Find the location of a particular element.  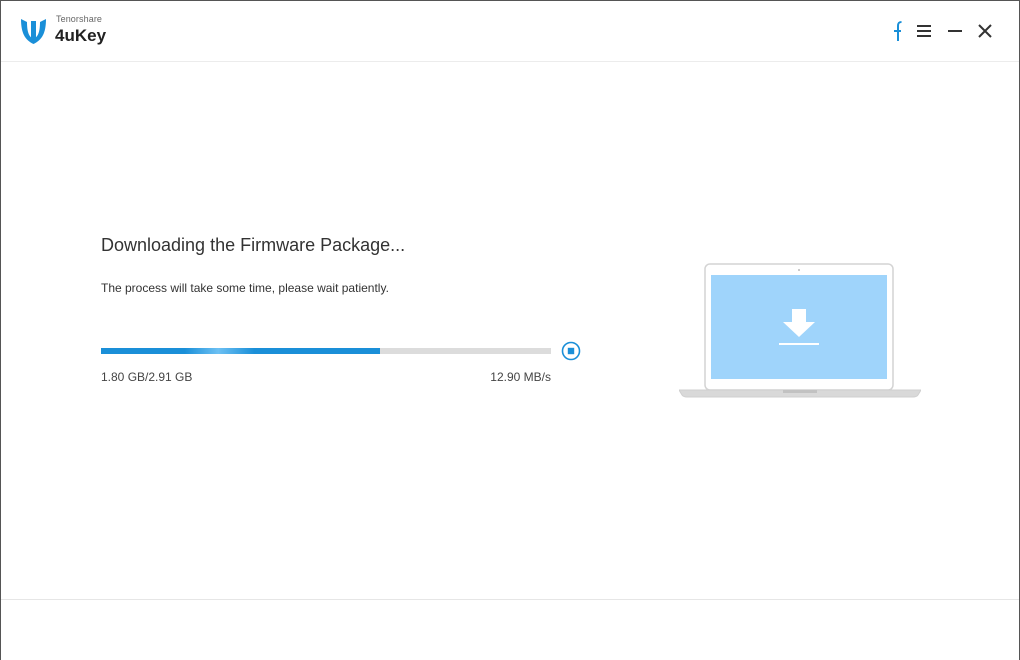

close-icon is located at coordinates (985, 31).